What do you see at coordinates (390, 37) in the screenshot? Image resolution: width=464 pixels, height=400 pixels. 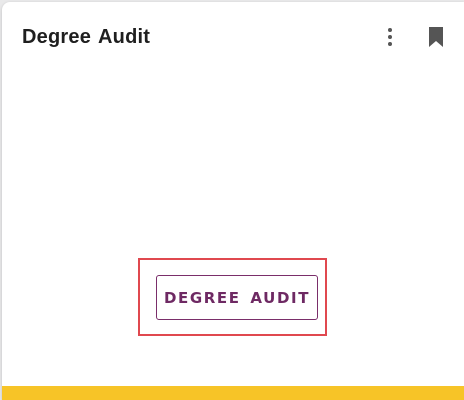 I see `more-vertical-icon` at bounding box center [390, 37].